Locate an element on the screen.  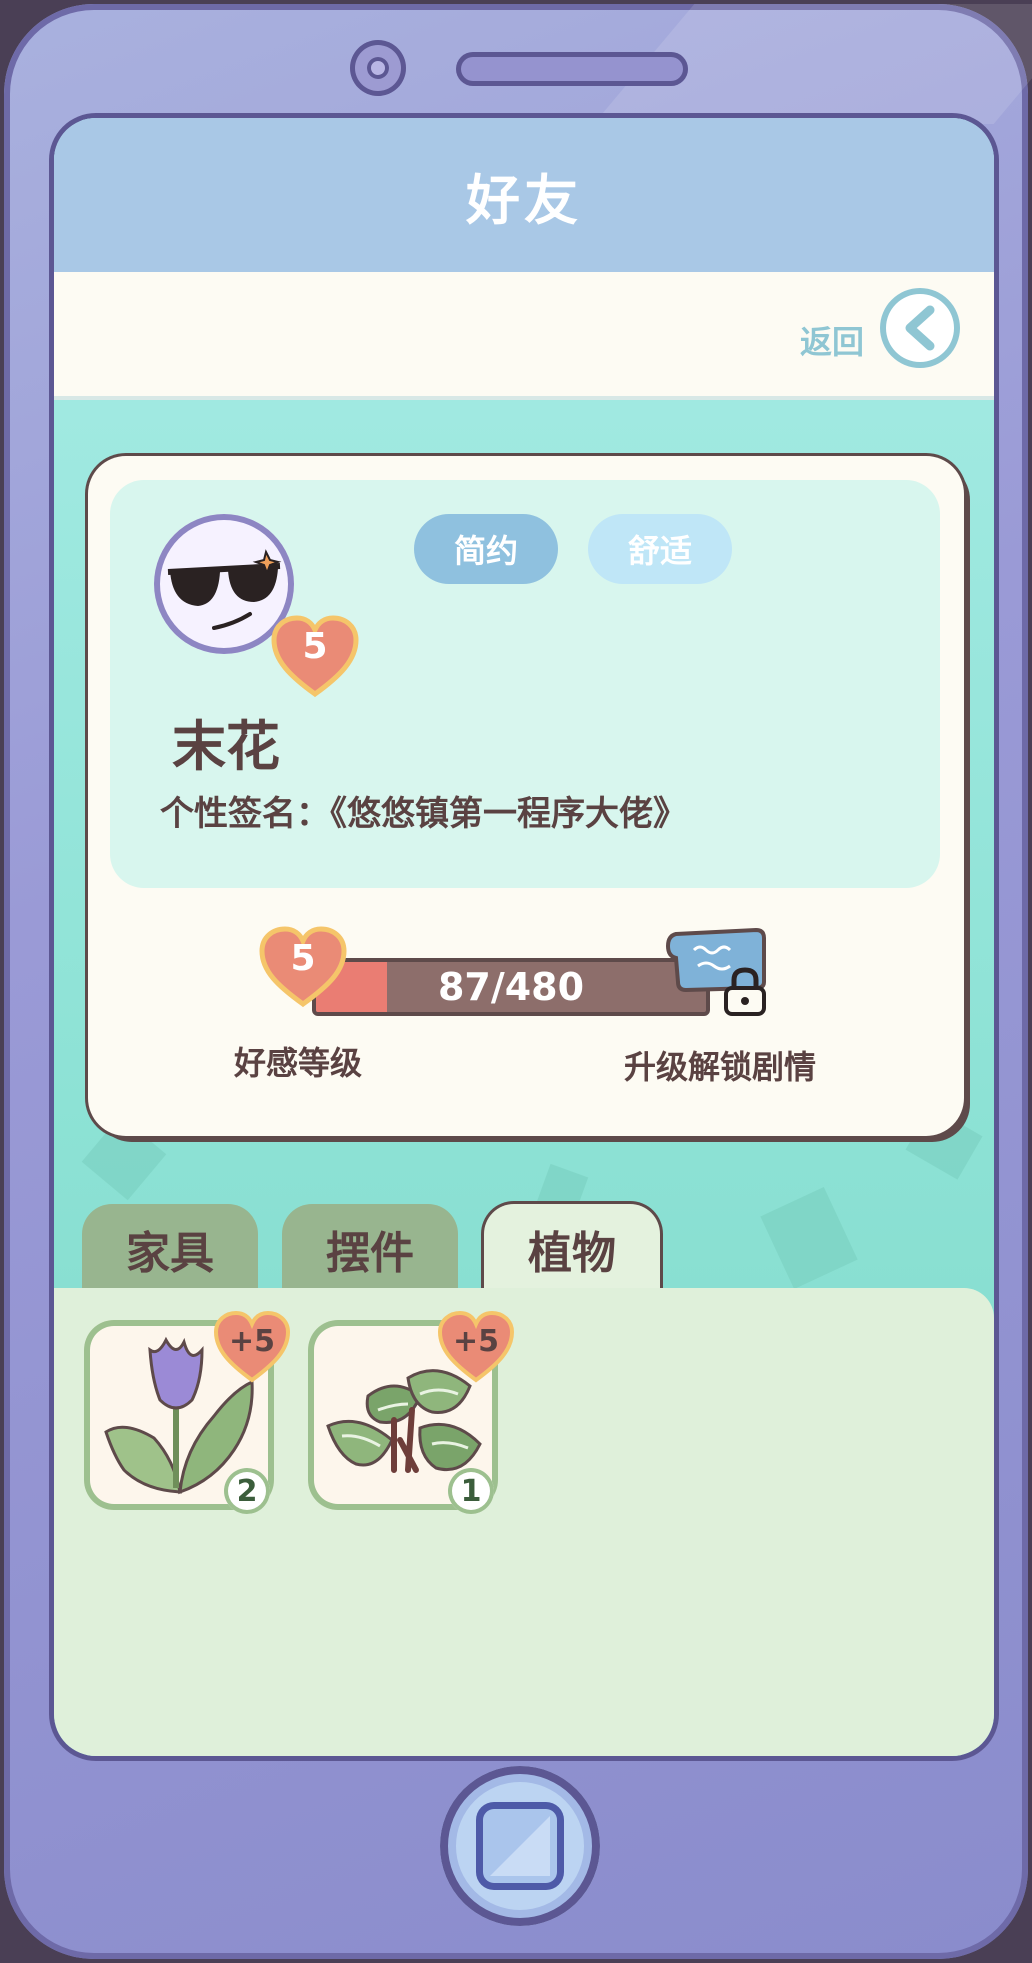
home-square-icon is located at coordinates (520, 1846).